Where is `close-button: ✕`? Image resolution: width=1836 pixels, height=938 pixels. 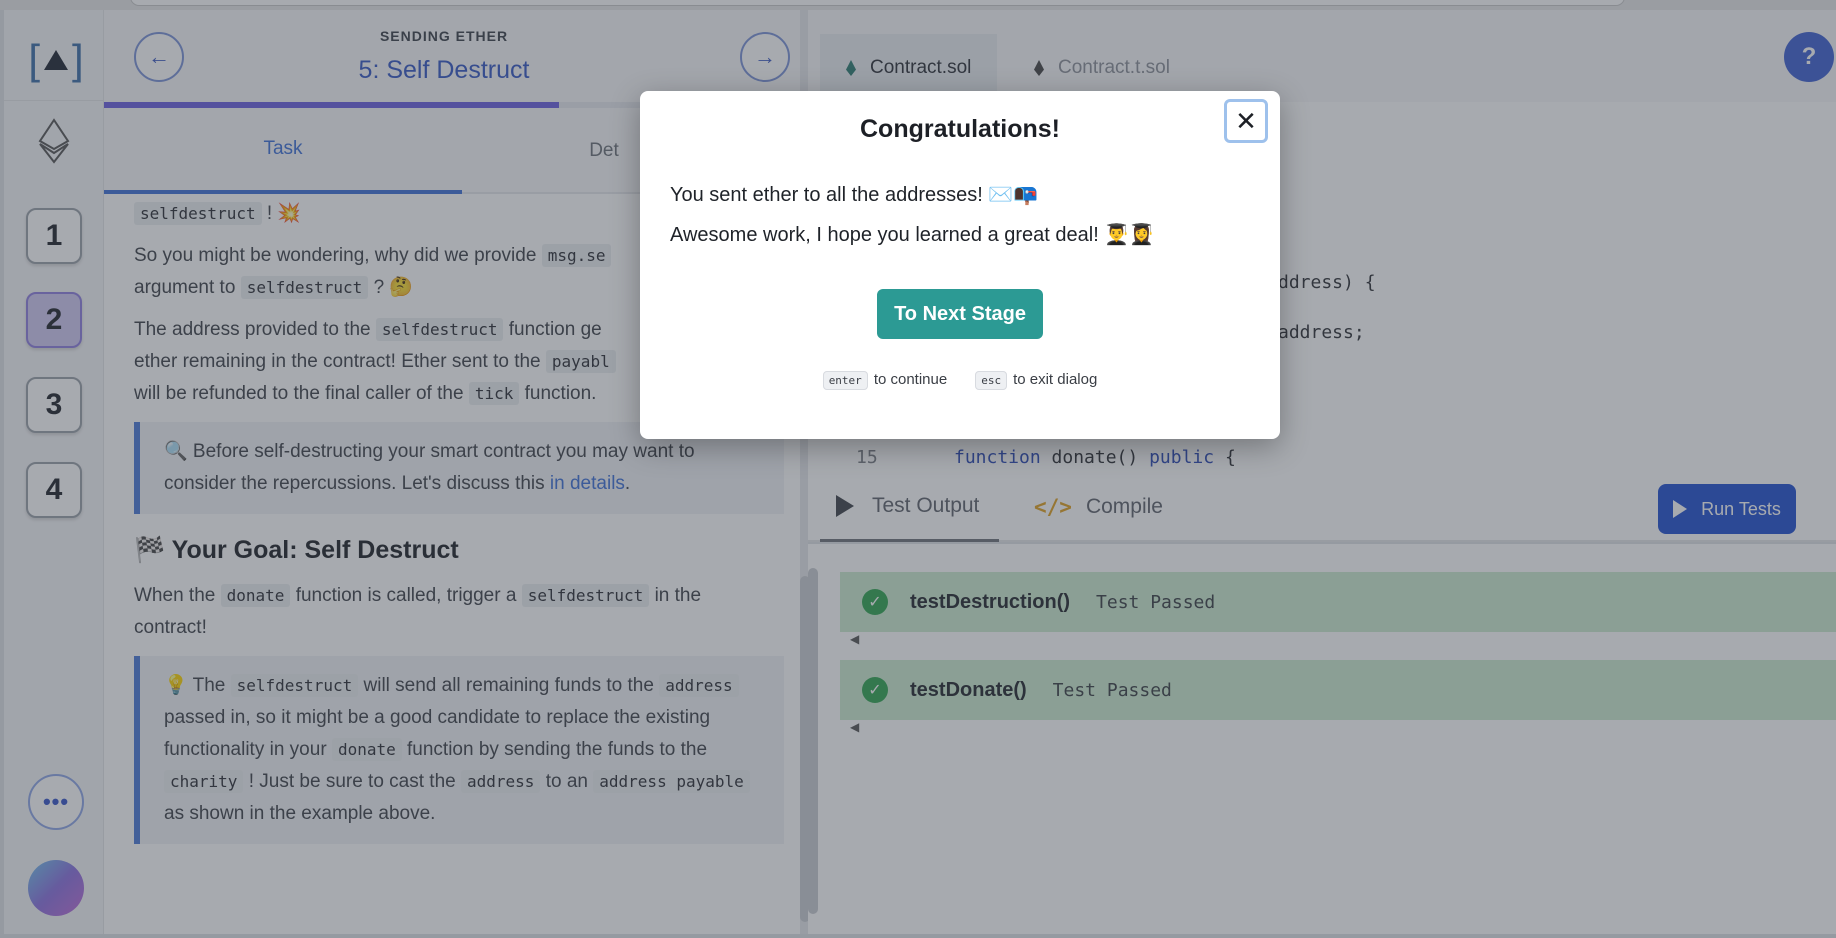
close-button: ✕ is located at coordinates (1246, 121).